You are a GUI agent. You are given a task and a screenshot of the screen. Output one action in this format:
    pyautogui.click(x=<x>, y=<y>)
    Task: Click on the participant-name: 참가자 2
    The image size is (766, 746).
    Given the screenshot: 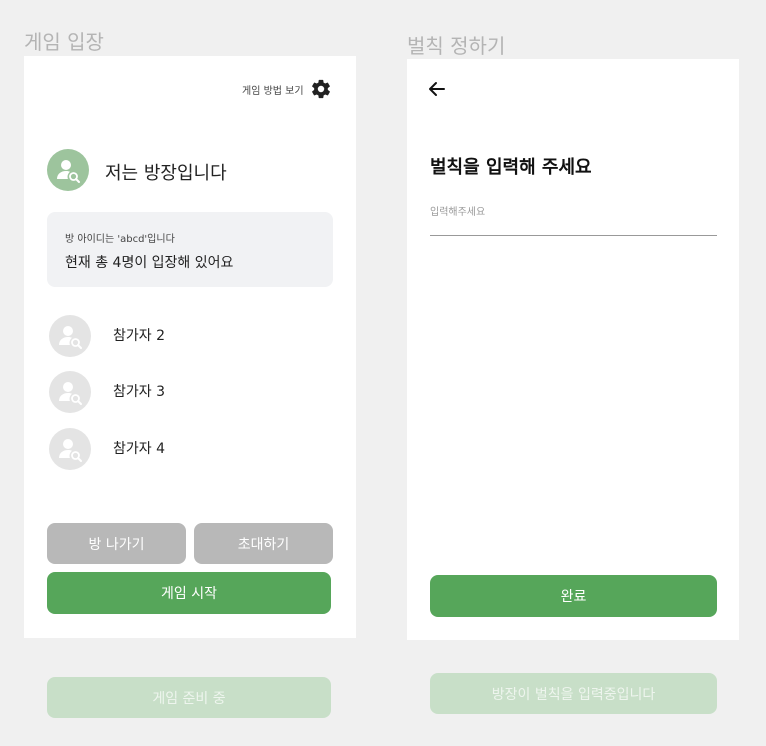 What is the action you would take?
    pyautogui.click(x=139, y=336)
    